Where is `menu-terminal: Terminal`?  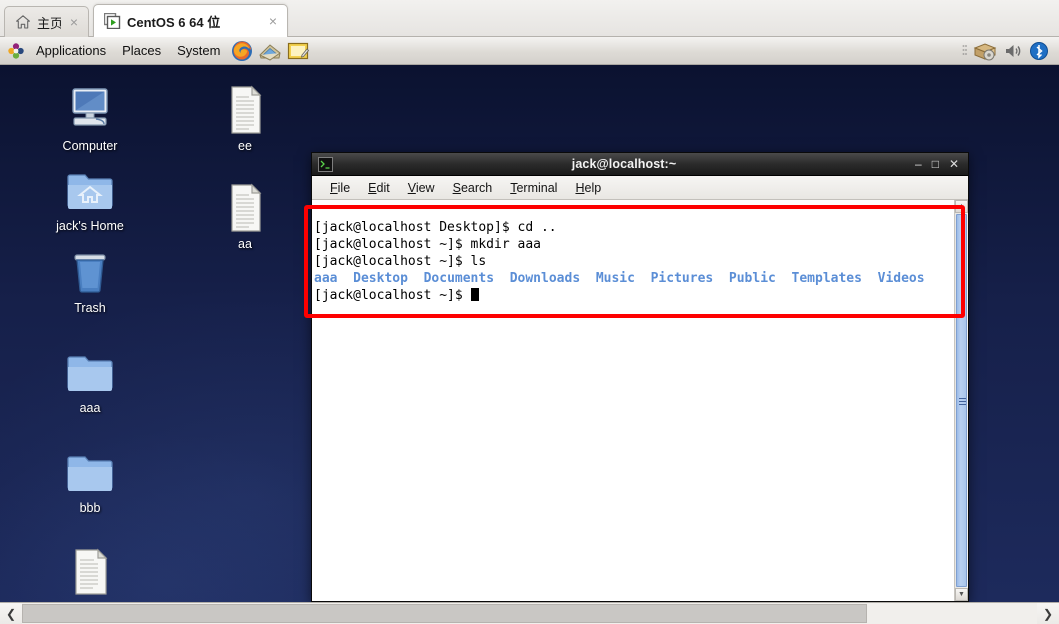 menu-terminal: Terminal is located at coordinates (533, 188).